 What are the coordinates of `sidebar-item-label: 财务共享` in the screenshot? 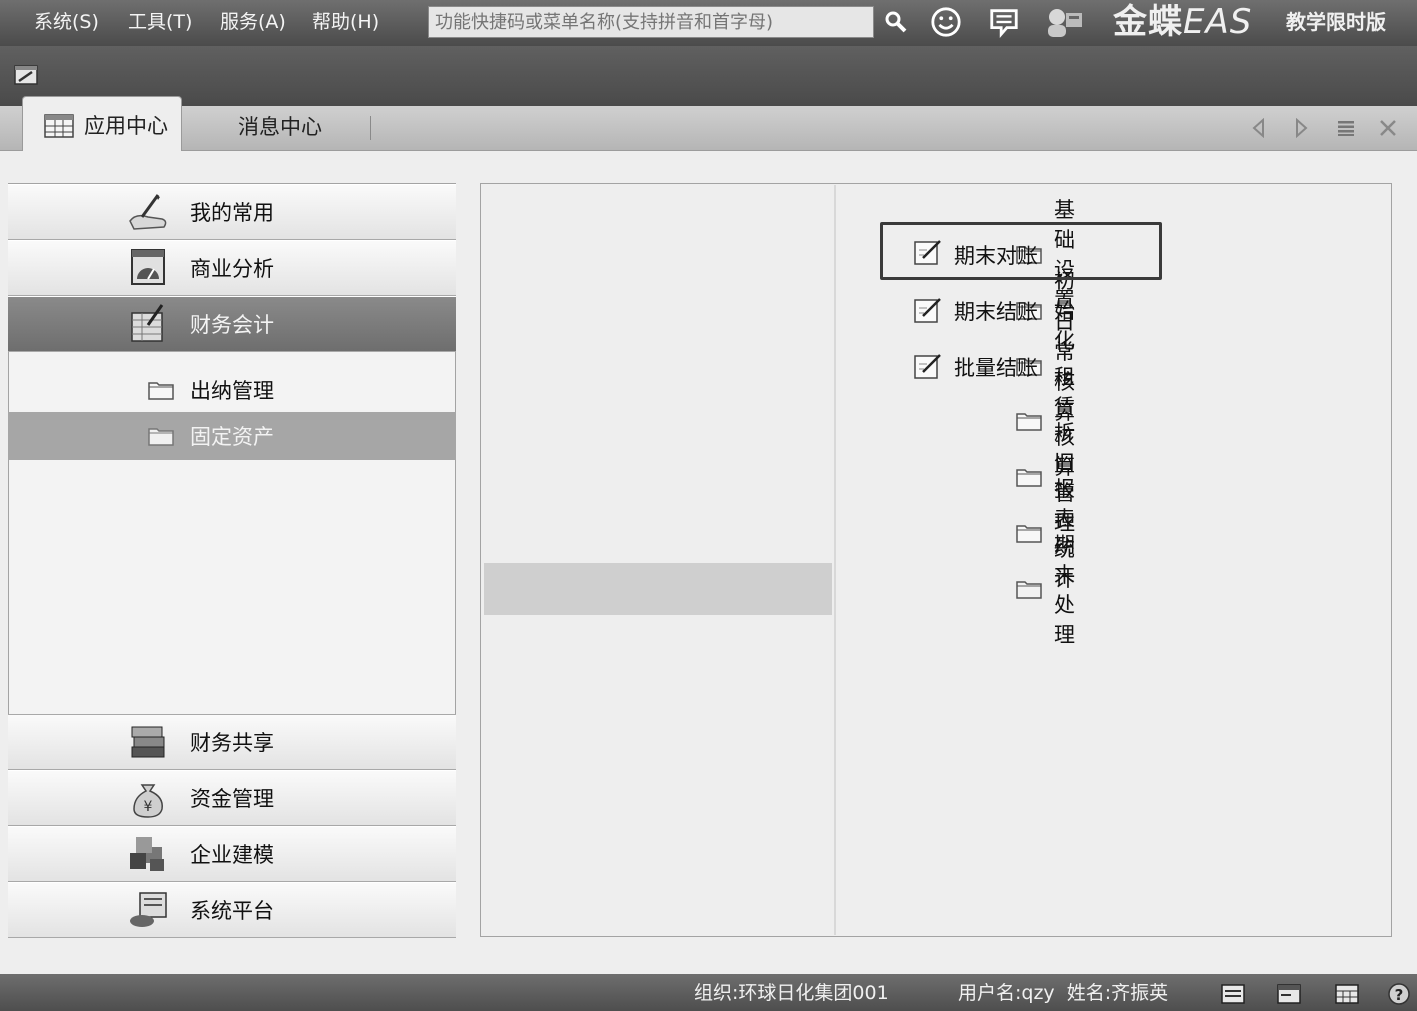 It's located at (232, 743).